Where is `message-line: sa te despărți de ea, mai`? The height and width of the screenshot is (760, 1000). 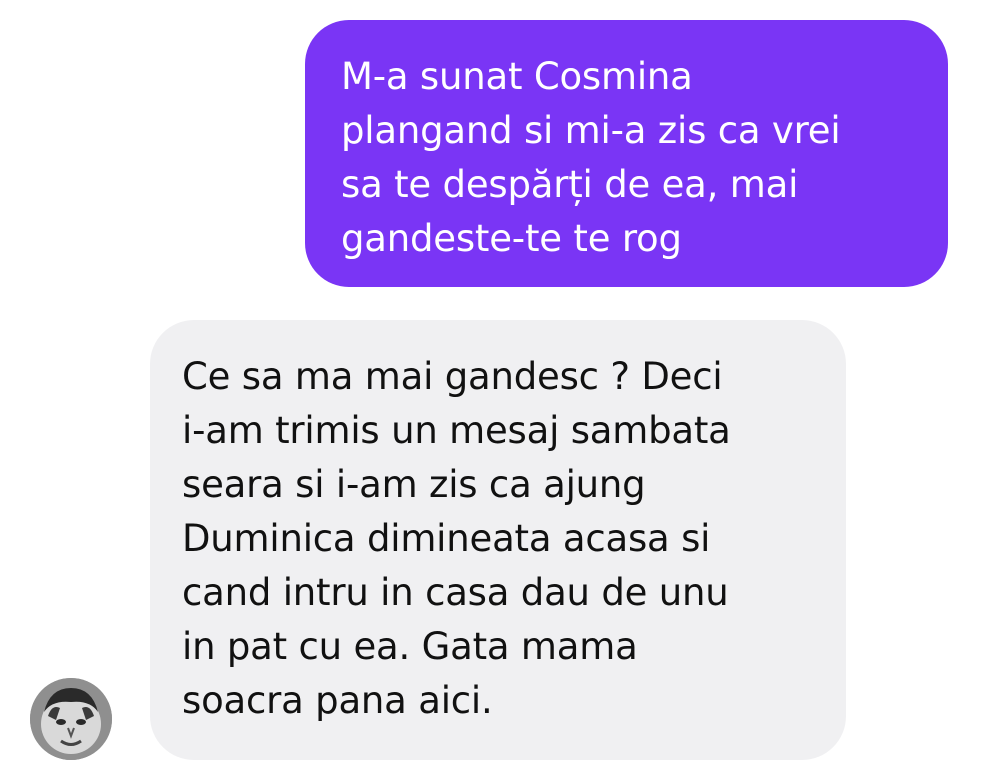
message-line: sa te despărți de ea, mai is located at coordinates (570, 184).